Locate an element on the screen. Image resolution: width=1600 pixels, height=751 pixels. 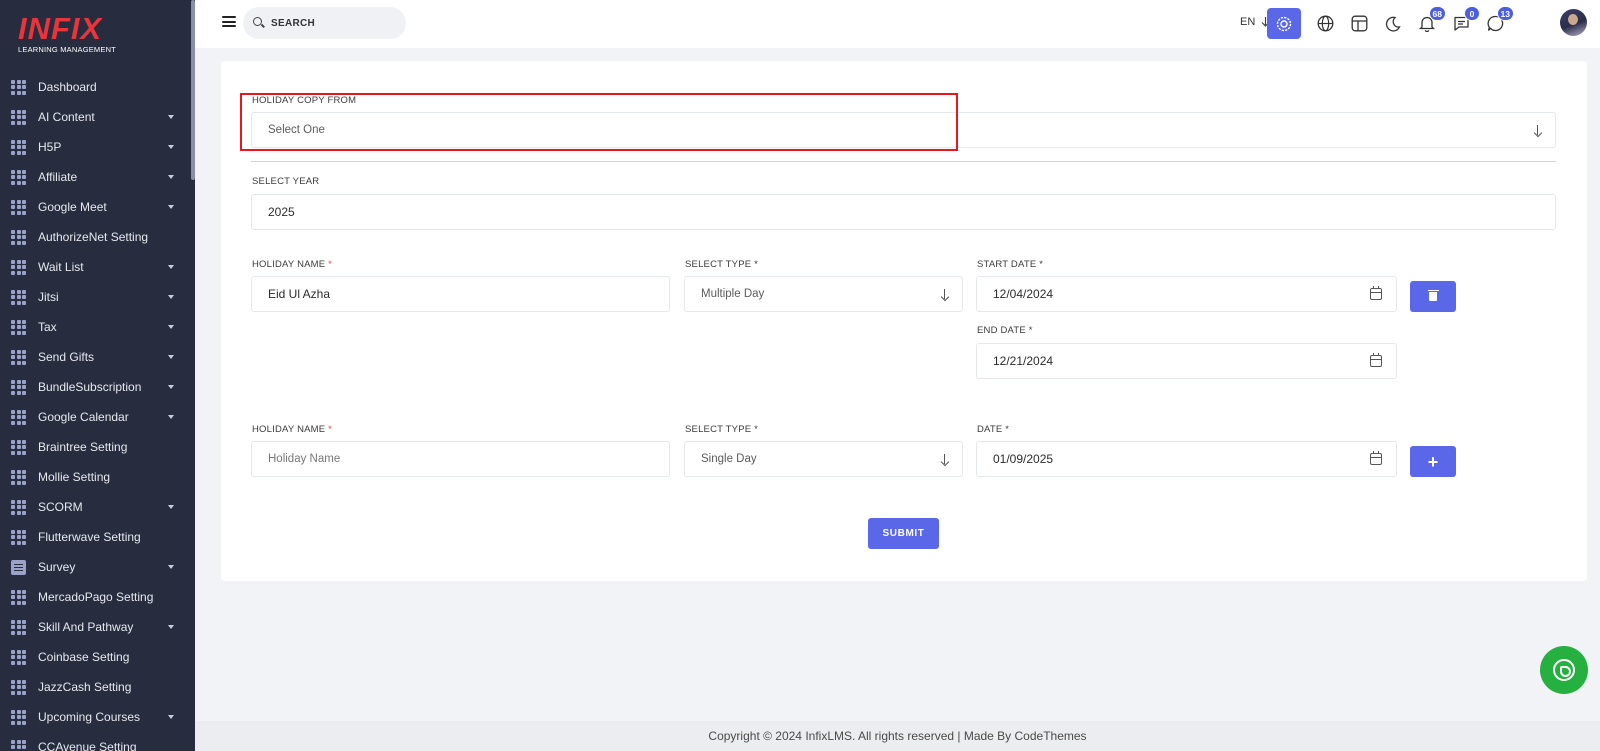
sidebar-item-flutterwave-setting: Flutterwave Setting is located at coordinates (95, 537).